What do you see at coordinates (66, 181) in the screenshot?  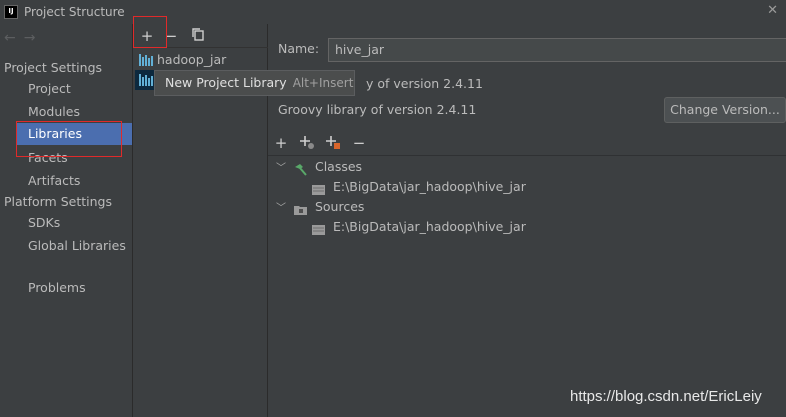 I see `sidebar-item-artifacts: Artifacts` at bounding box center [66, 181].